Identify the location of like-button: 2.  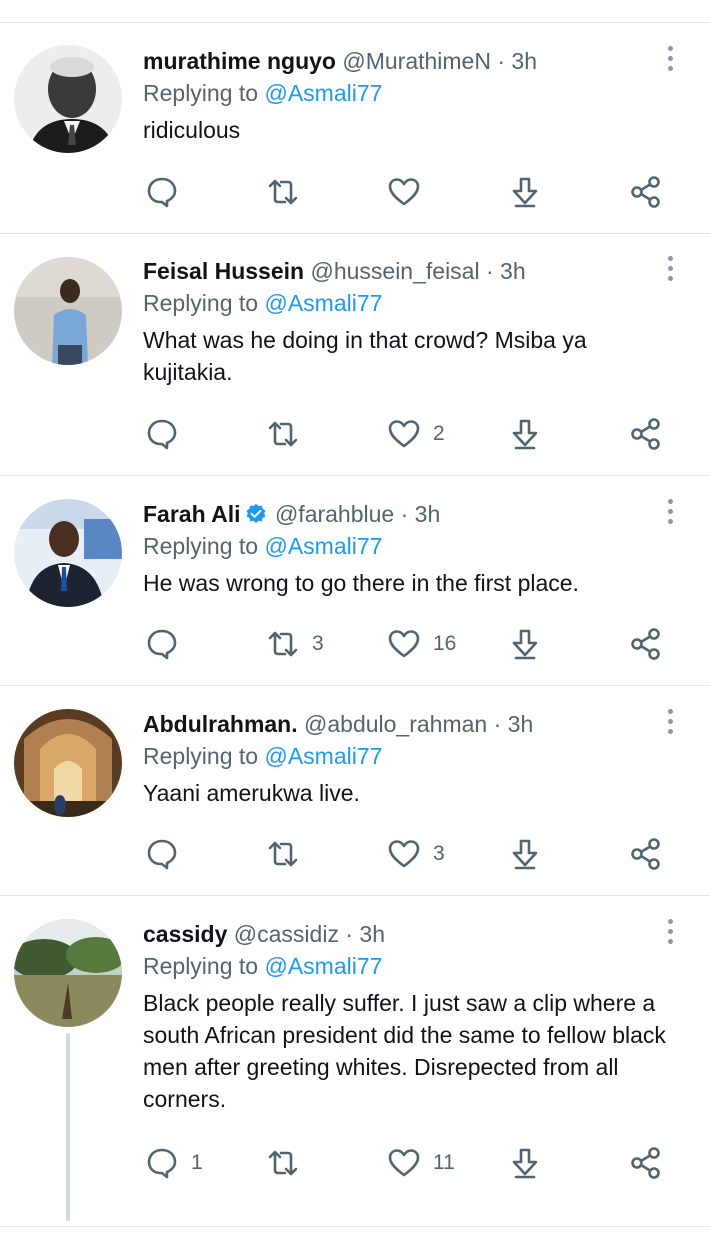
(416, 434).